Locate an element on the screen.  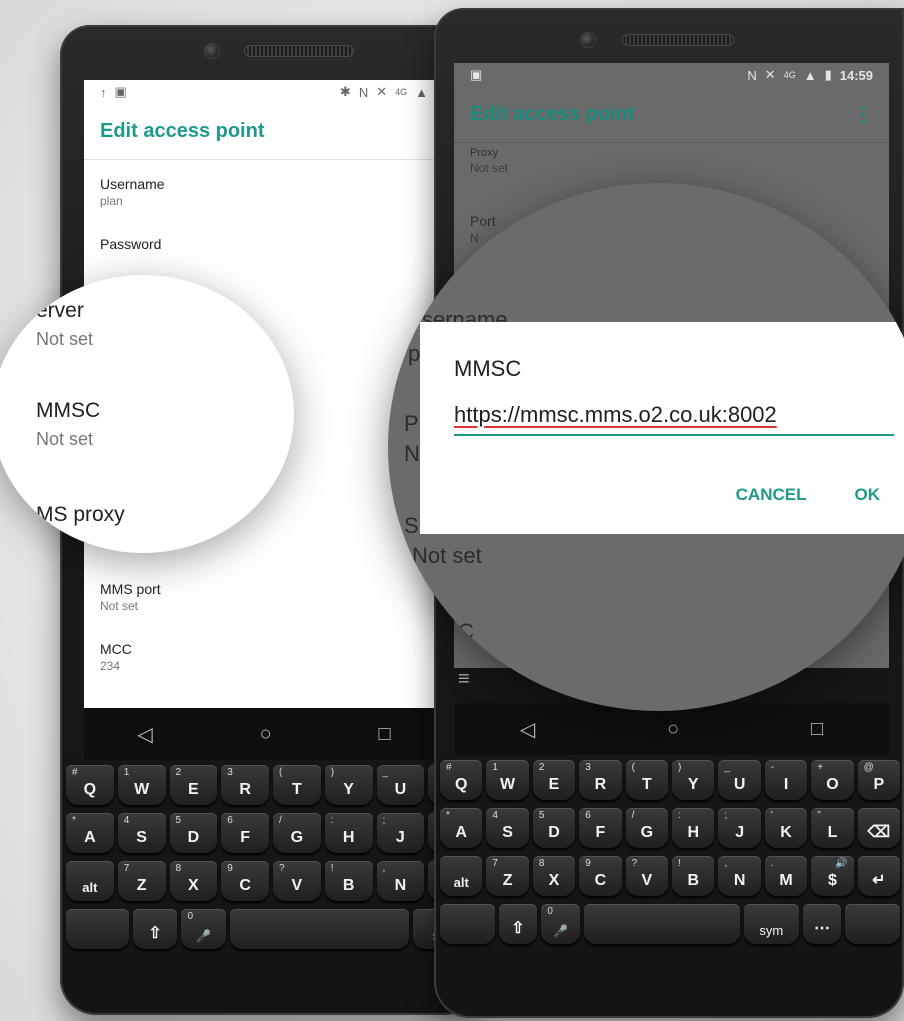
pref-proxy: Proxy Not set is located at coordinates (671, 165).